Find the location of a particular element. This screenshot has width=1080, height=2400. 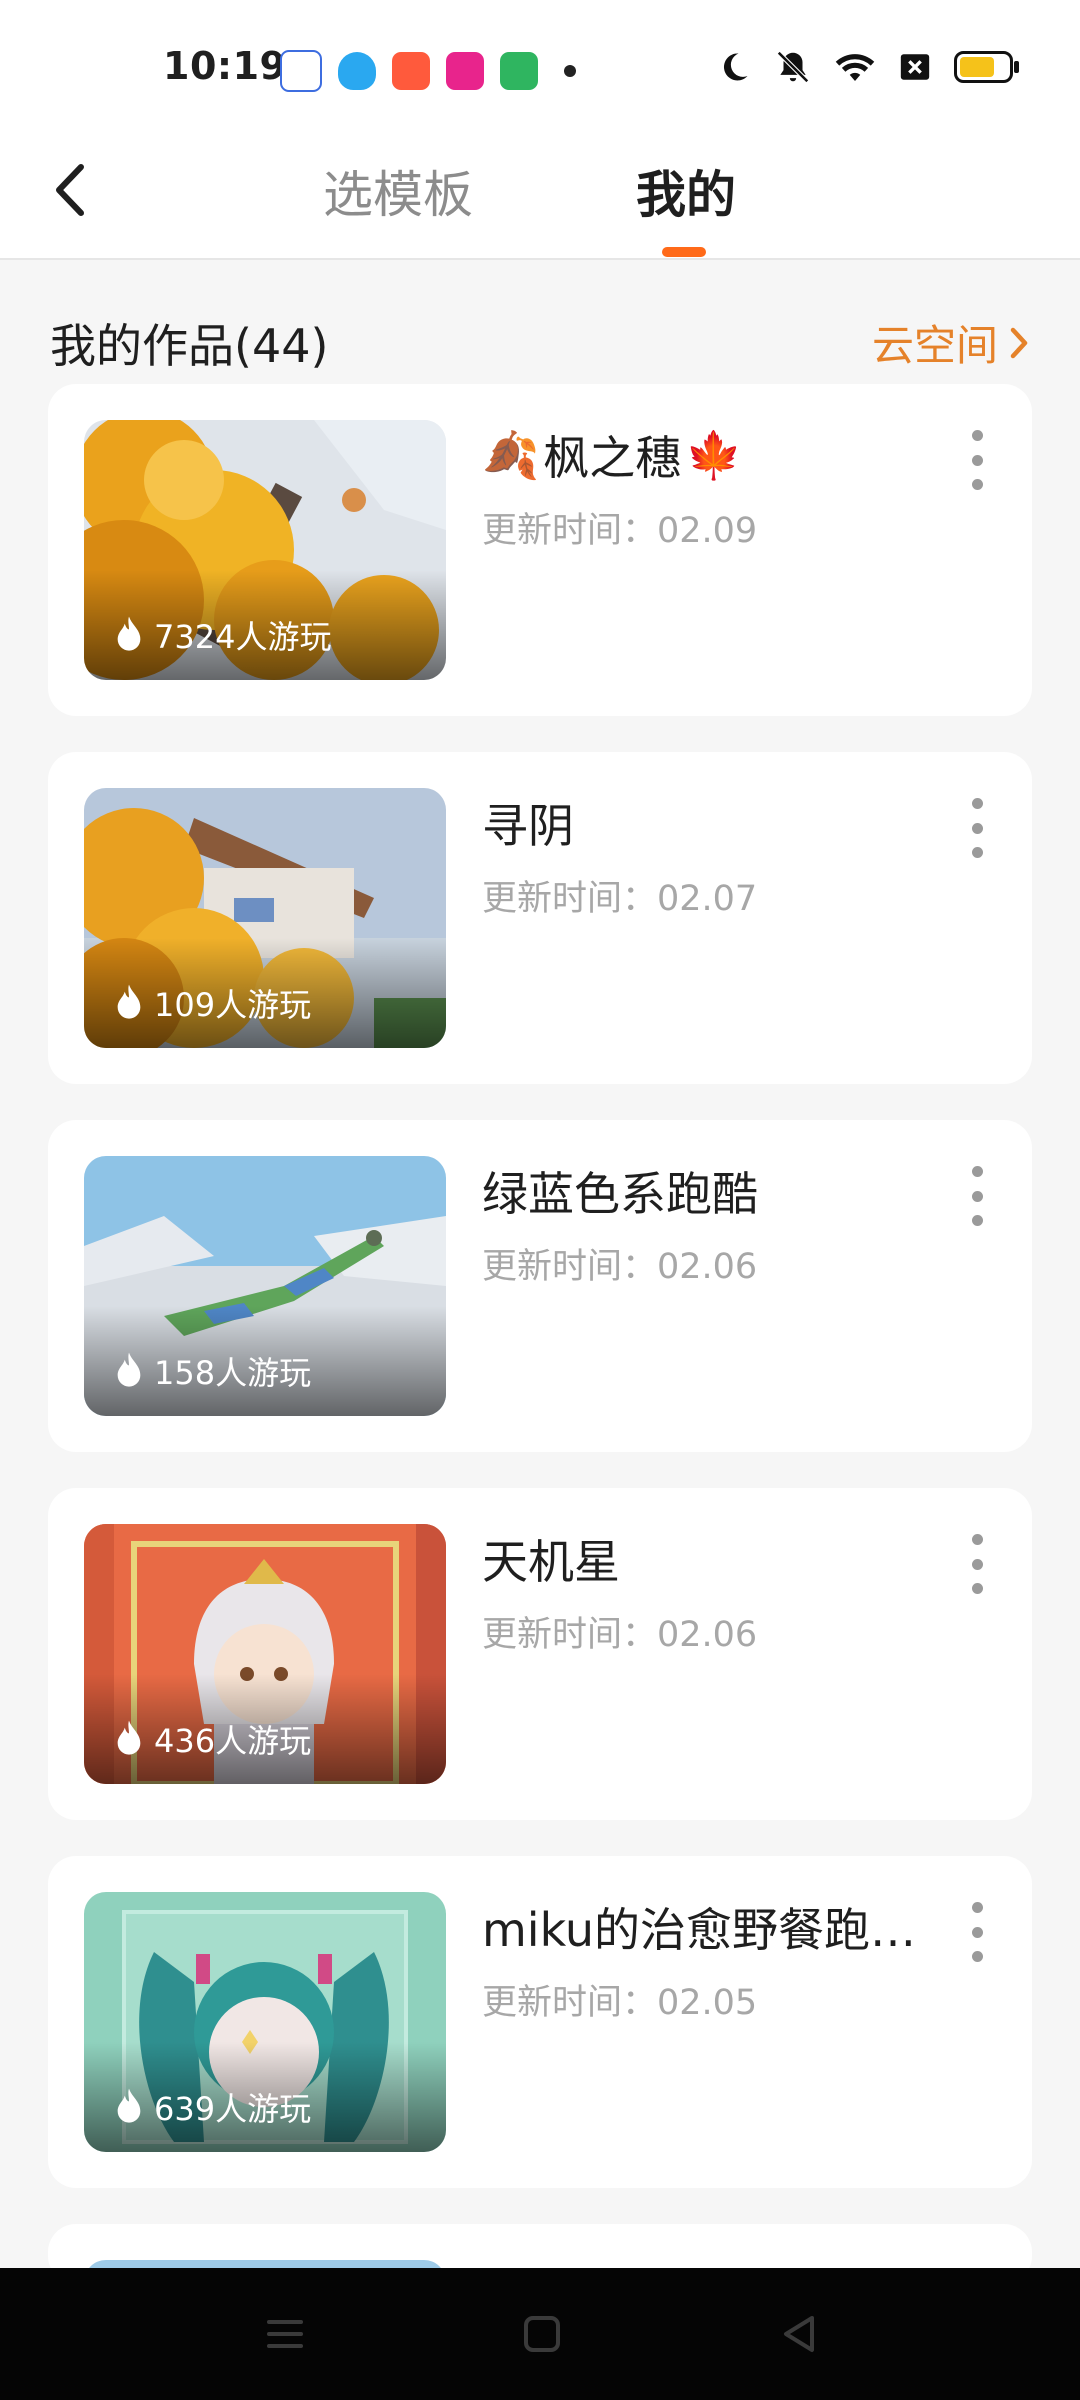

work-title-text: 绿蓝色系跑酷 is located at coordinates (620, 1194).